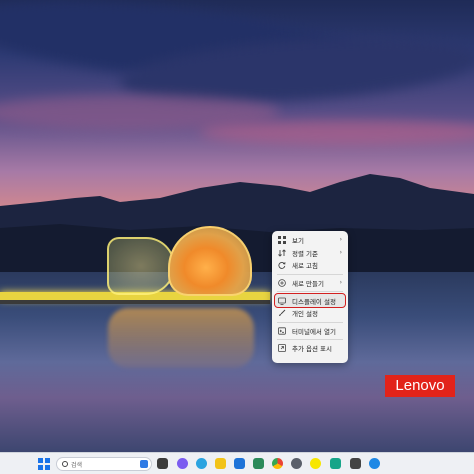 The height and width of the screenshot is (474, 474). I want to click on menu-item-view: 보기 ›, so click(310, 240).